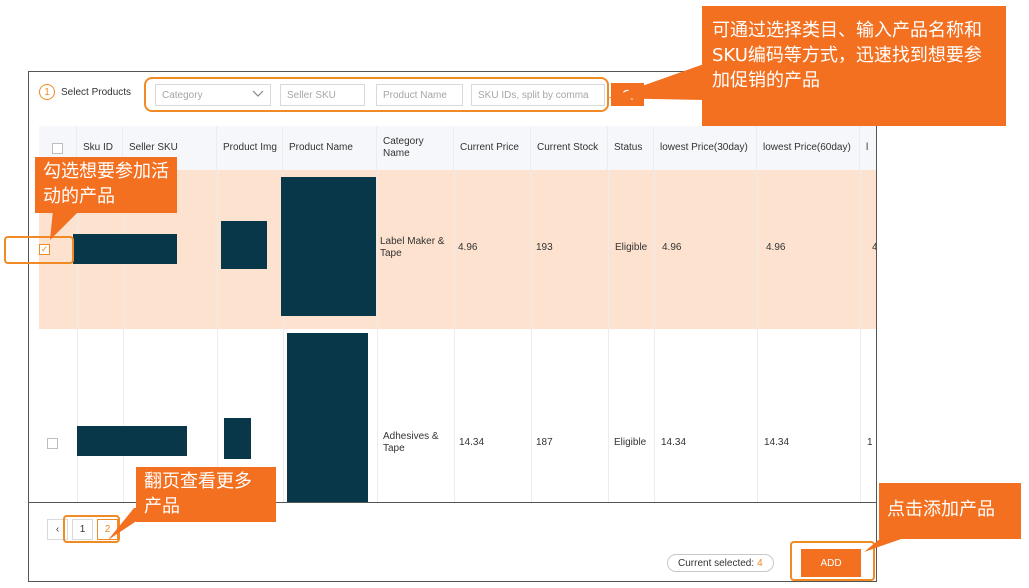 The width and height of the screenshot is (1029, 588). Describe the element at coordinates (412, 247) in the screenshot. I see `category-cell: Label Maker & Tape` at that location.